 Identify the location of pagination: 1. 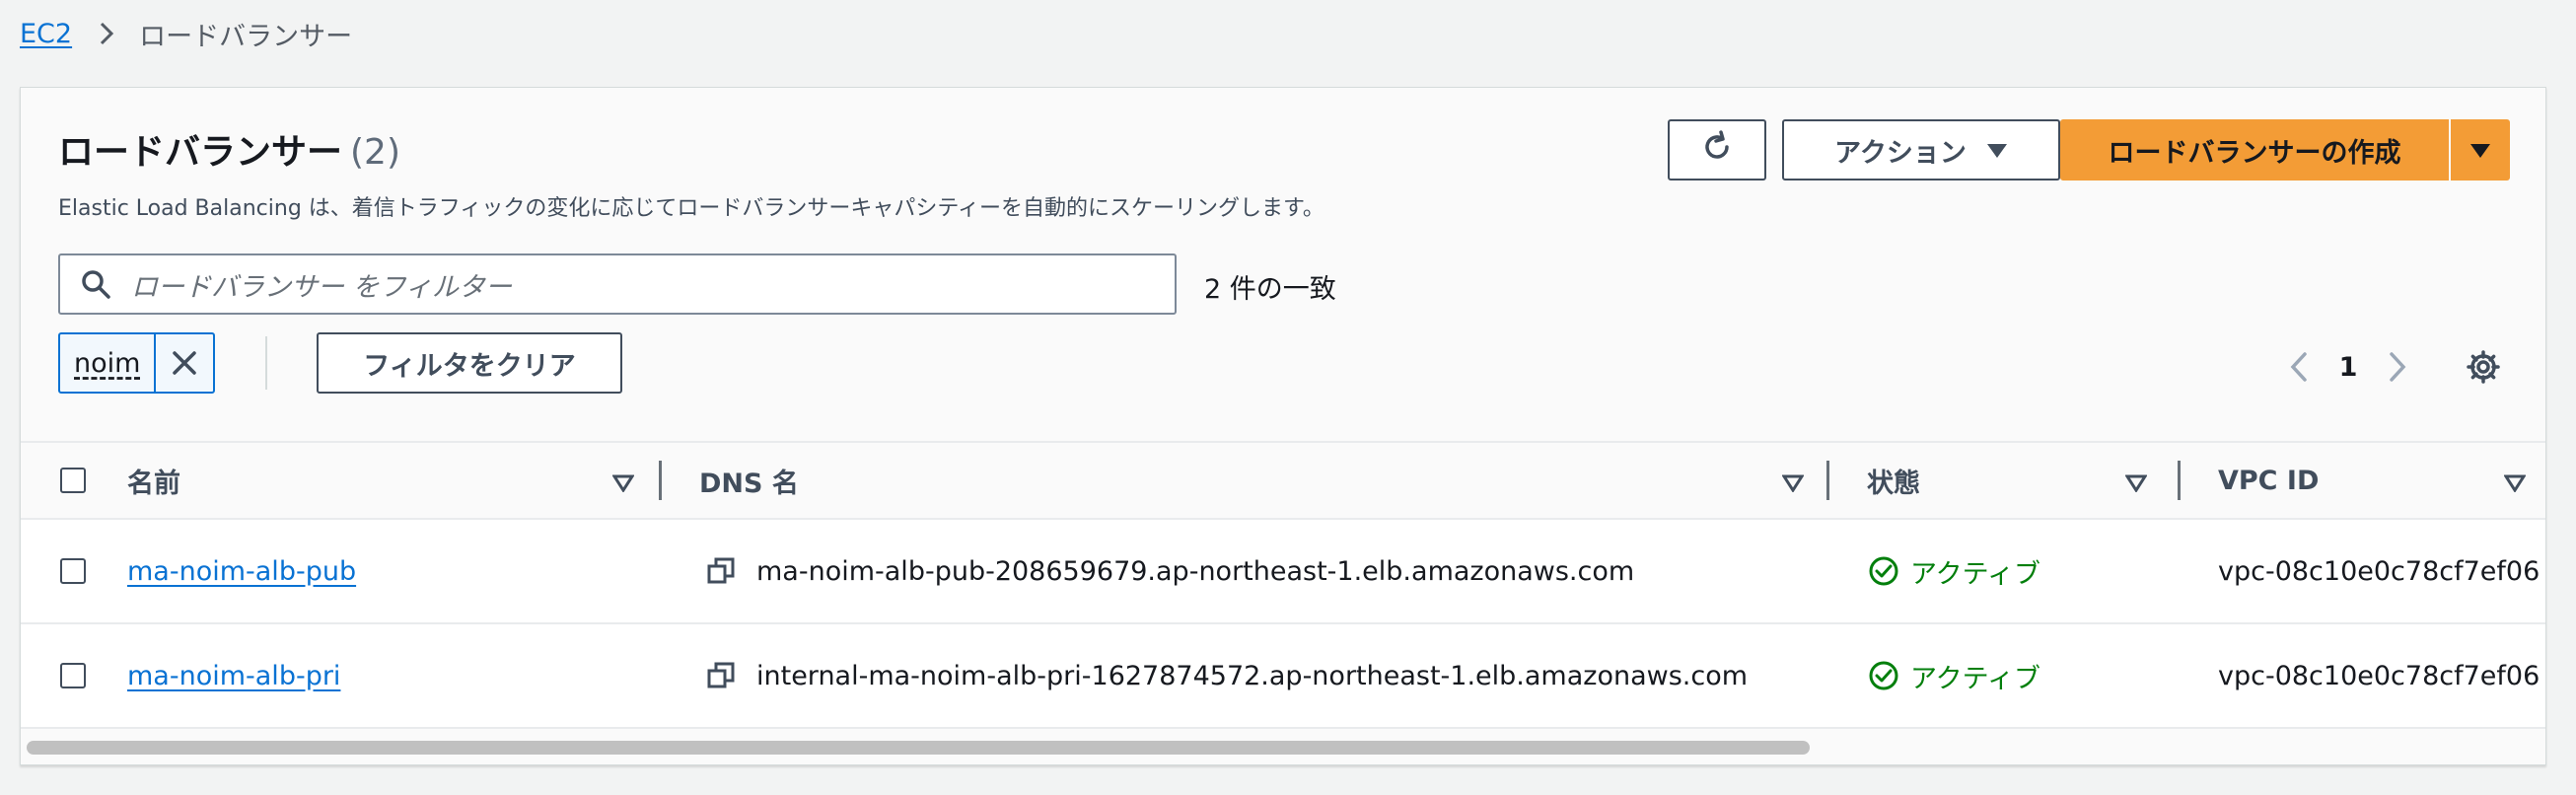
(2348, 367).